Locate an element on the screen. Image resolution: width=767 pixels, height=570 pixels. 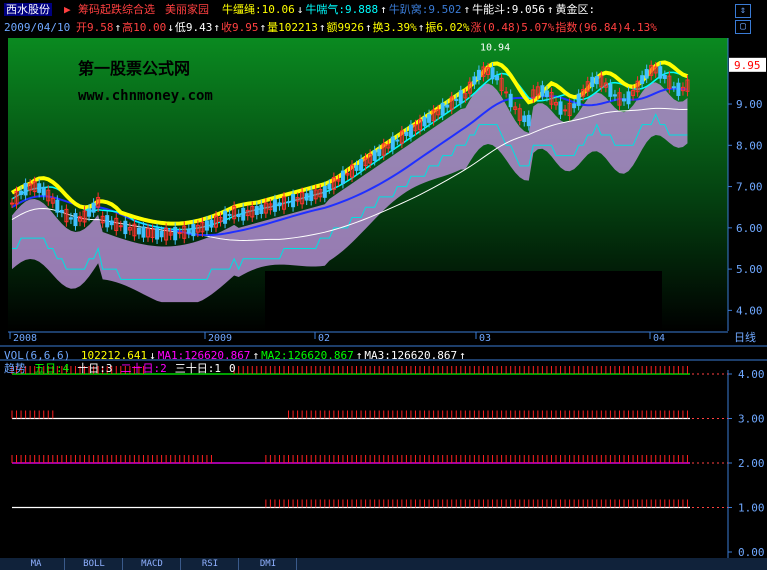
tab-dmi: DMI is located at coordinates (268, 564).